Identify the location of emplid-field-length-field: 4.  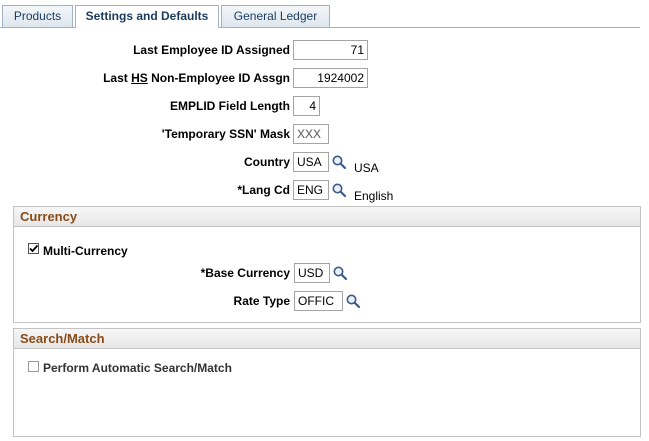
(306, 106).